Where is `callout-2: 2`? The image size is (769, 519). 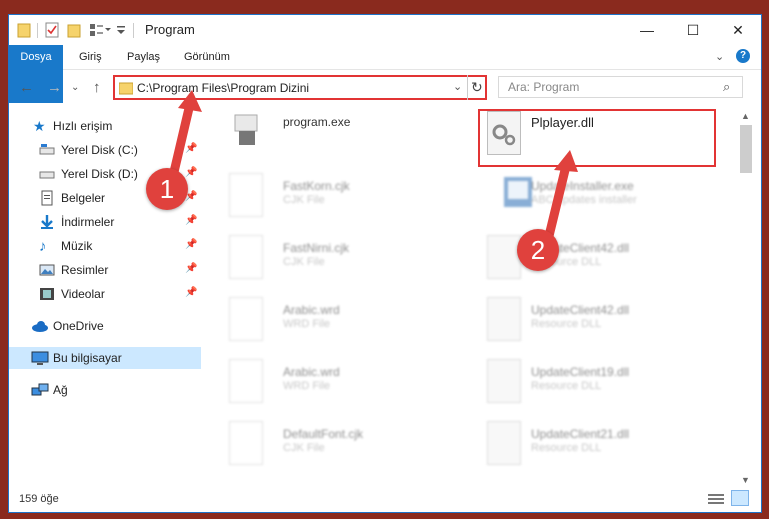 callout-2: 2 is located at coordinates (538, 250).